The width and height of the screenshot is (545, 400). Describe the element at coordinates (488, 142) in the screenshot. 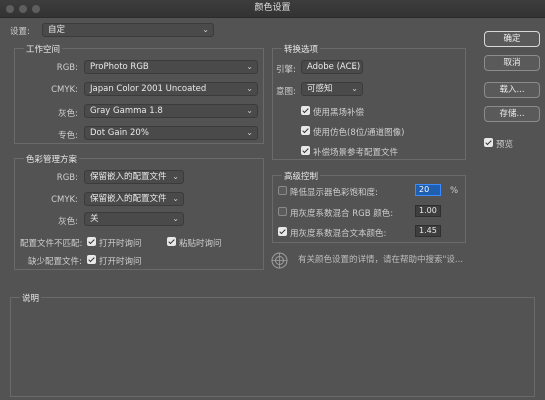

I see `preview-checkbox` at that location.